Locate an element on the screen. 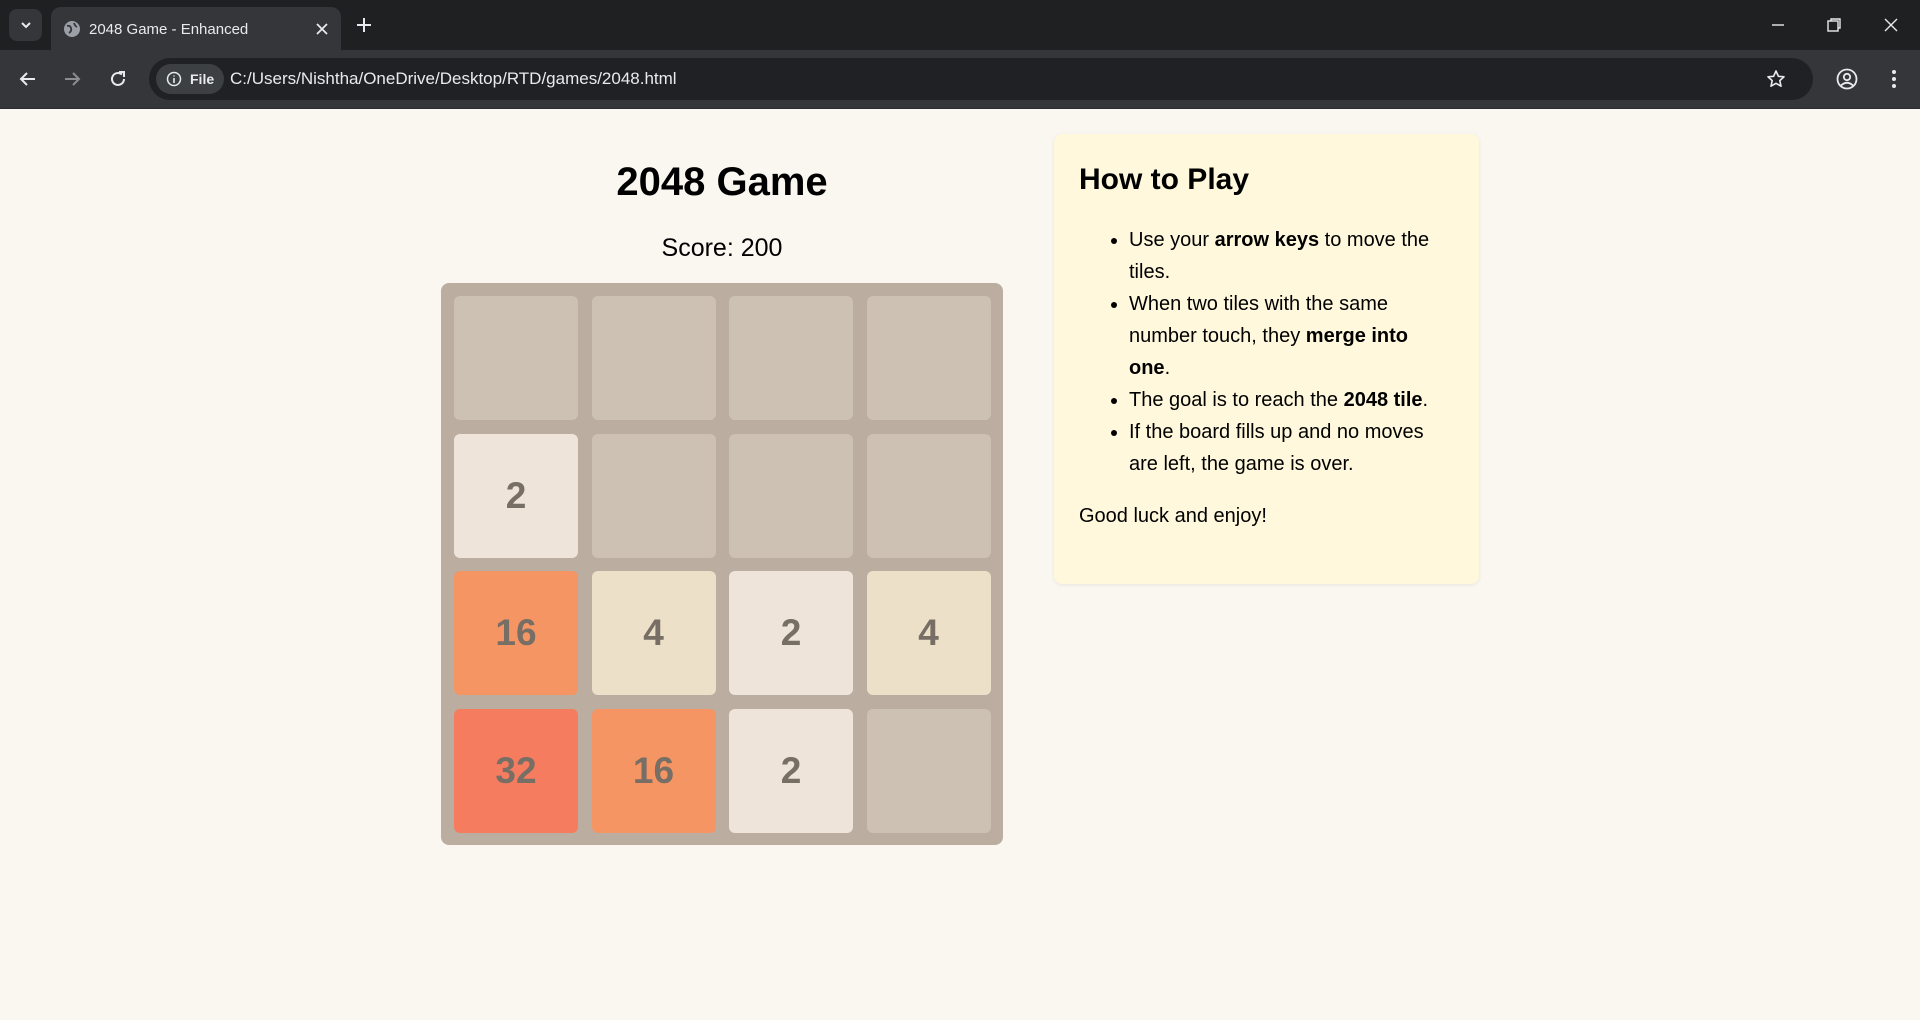 This screenshot has width=1920, height=1020. info-icon is located at coordinates (174, 79).